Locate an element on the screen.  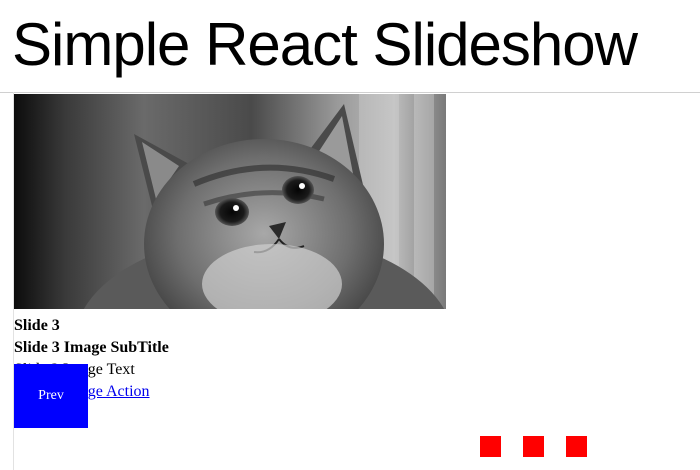
slide-title: Slide 3 is located at coordinates (37, 325).